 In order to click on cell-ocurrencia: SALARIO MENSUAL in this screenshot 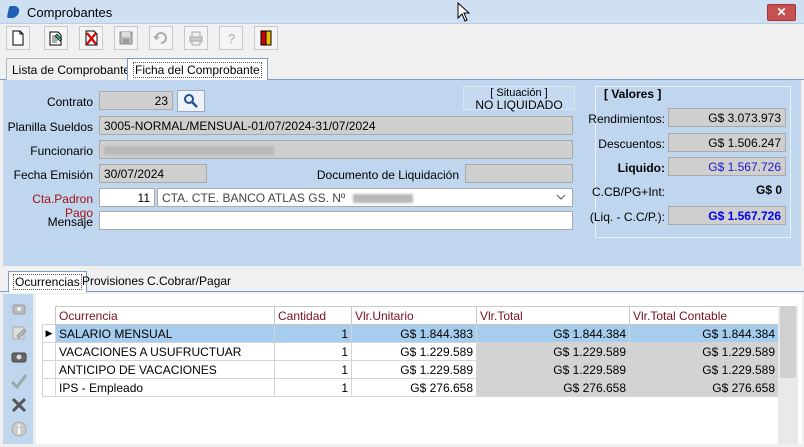, I will do `click(165, 333)`.